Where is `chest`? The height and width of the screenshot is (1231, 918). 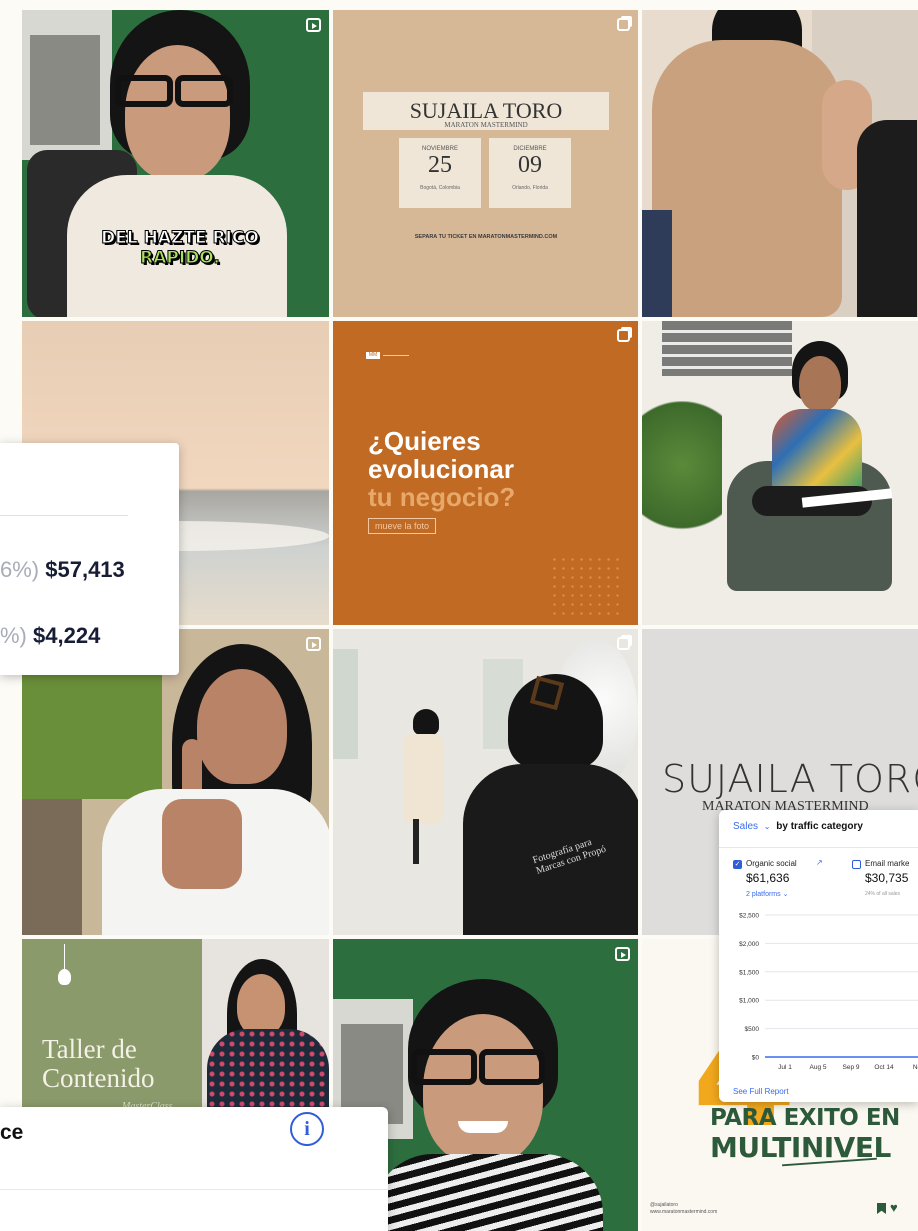 chest is located at coordinates (202, 844).